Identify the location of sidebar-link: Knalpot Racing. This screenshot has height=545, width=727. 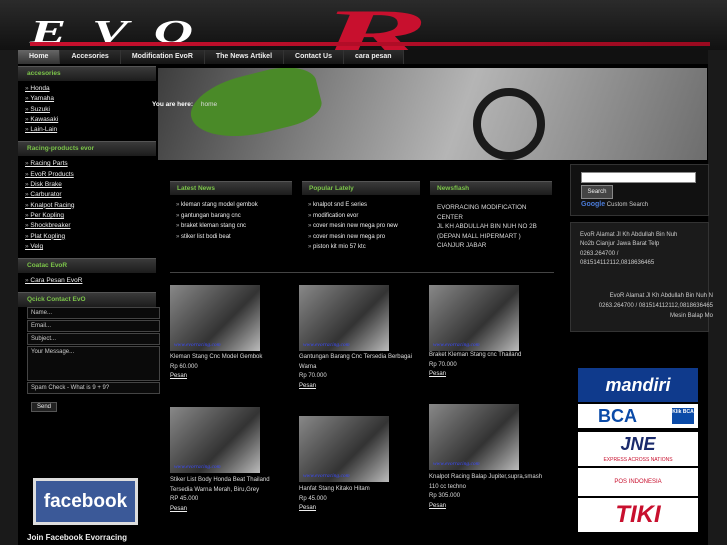
(90, 206).